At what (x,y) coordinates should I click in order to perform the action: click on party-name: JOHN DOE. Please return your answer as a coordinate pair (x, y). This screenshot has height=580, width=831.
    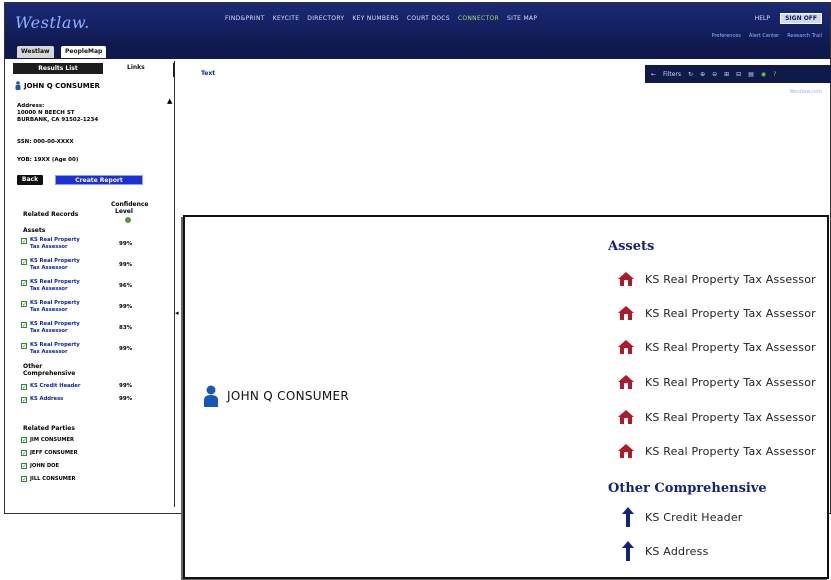
    Looking at the image, I should click on (44, 466).